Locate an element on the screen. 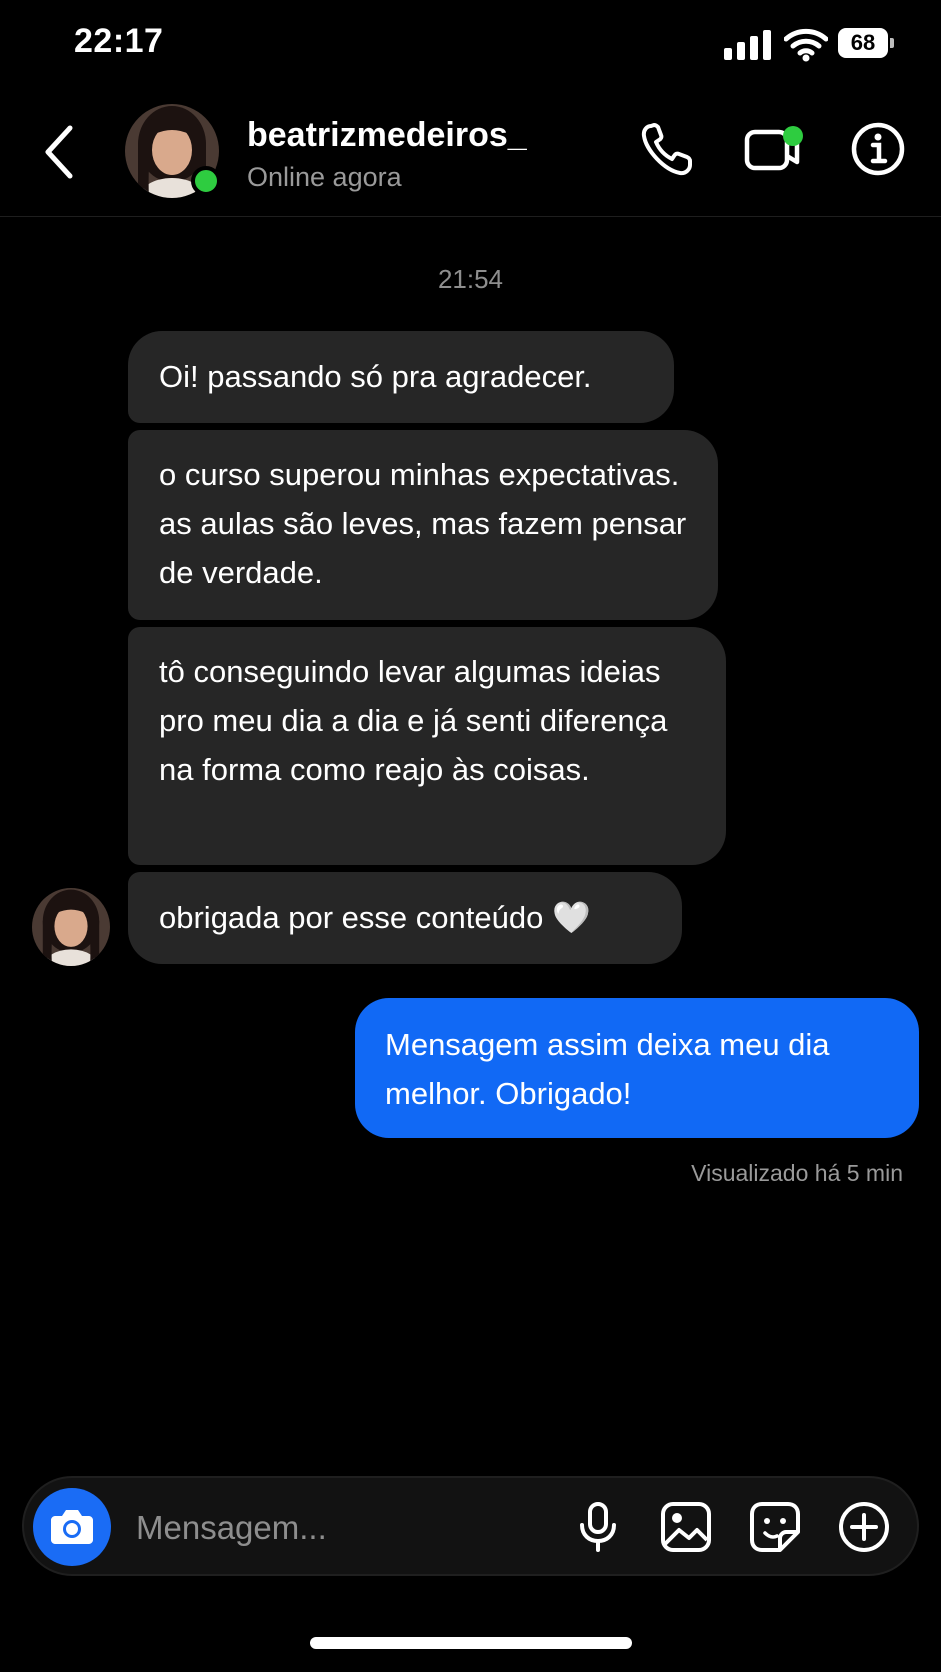 The height and width of the screenshot is (1672, 941). video-active-dot is located at coordinates (793, 136).